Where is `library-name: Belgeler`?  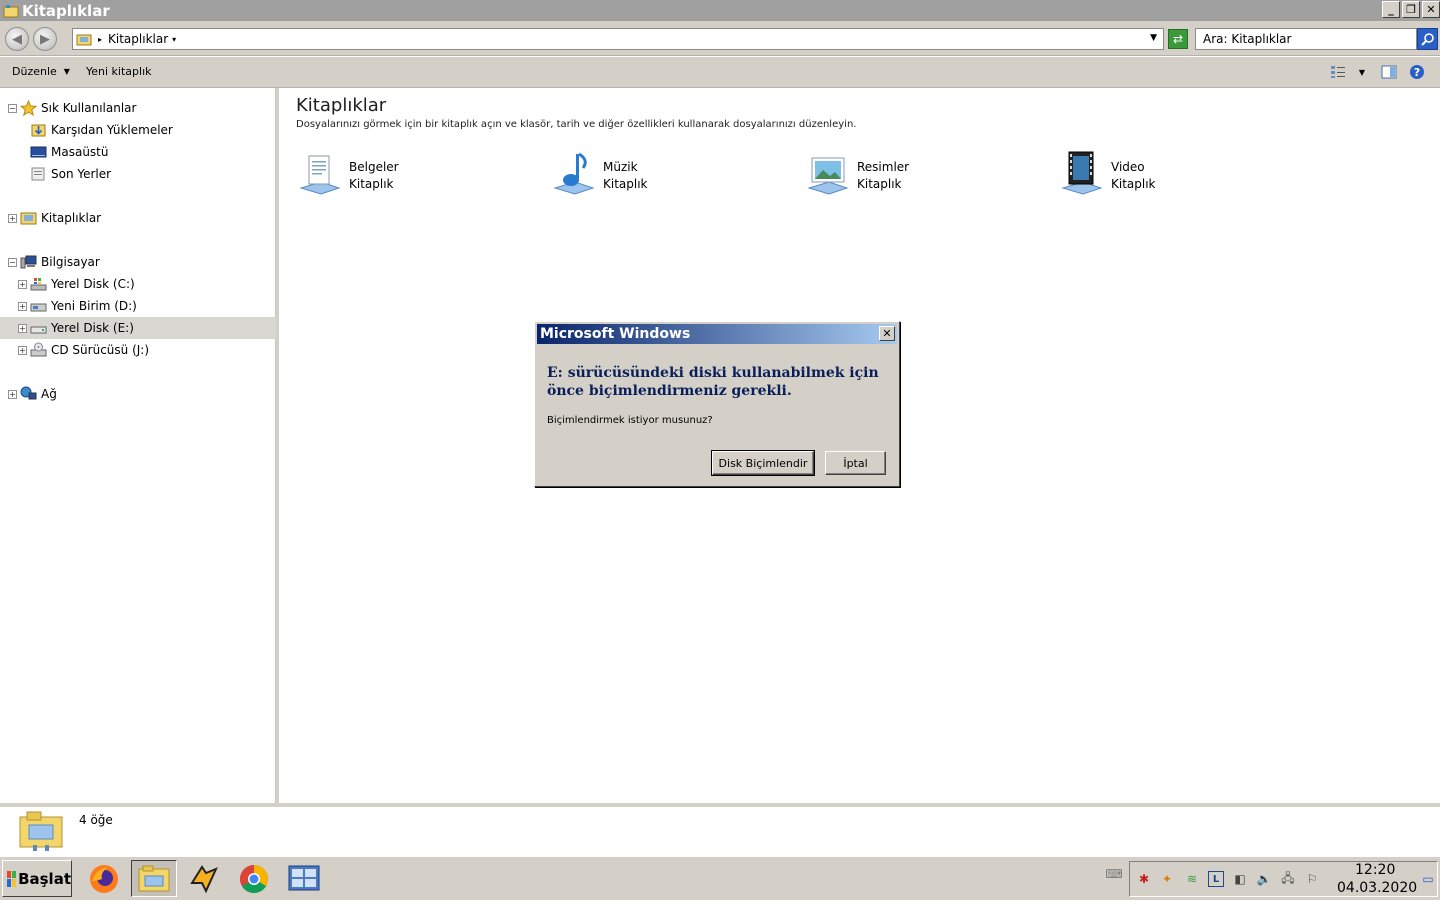 library-name: Belgeler is located at coordinates (374, 167).